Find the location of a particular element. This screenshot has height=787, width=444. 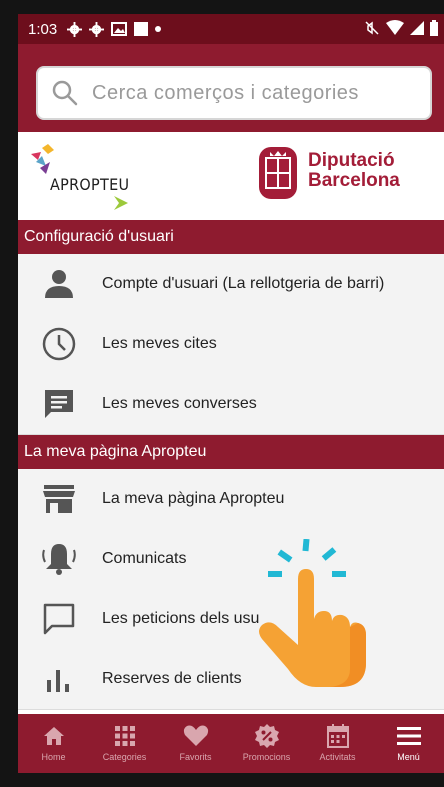

status-time: 1:03 is located at coordinates (43, 29).